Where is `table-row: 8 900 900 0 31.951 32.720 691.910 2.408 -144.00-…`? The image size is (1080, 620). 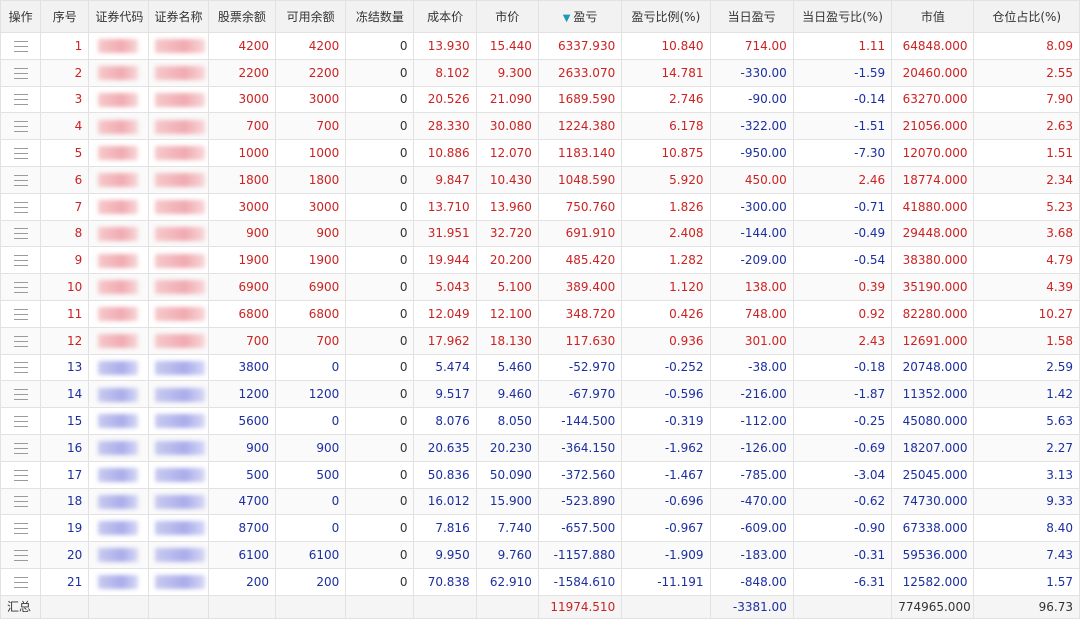 table-row: 8 900 900 0 31.951 32.720 691.910 2.408 -144.00-… is located at coordinates (540, 233).